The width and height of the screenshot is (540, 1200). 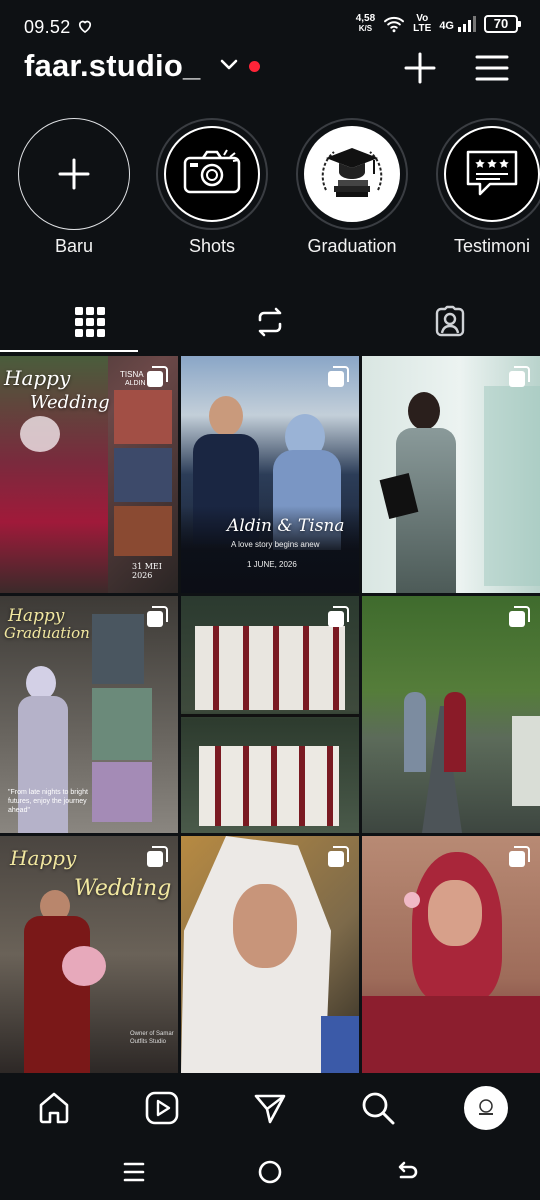 I want to click on graduation-cap-icon, so click(x=352, y=172).